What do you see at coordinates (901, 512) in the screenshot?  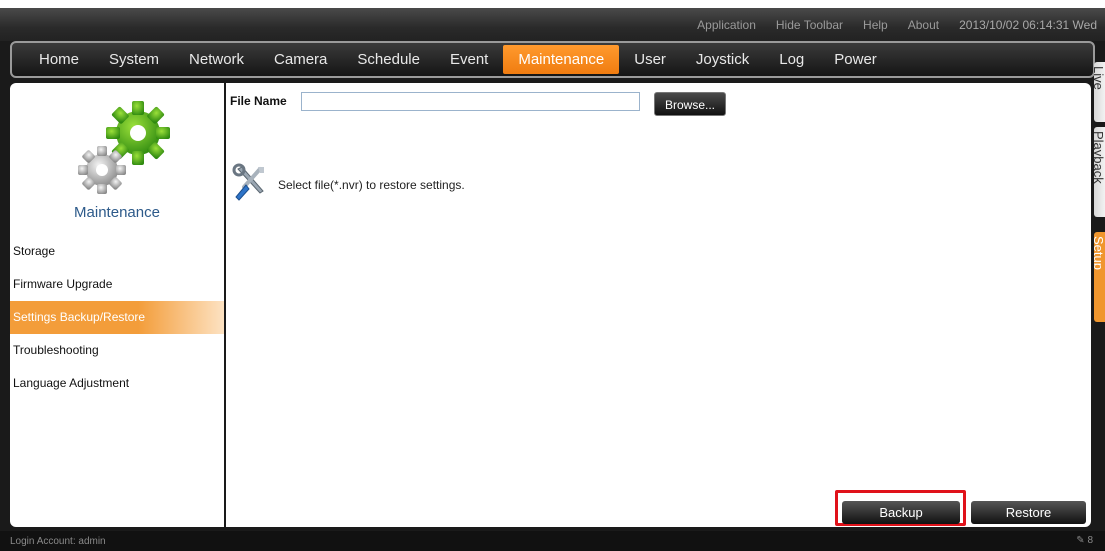 I see `backup-button: Backup` at bounding box center [901, 512].